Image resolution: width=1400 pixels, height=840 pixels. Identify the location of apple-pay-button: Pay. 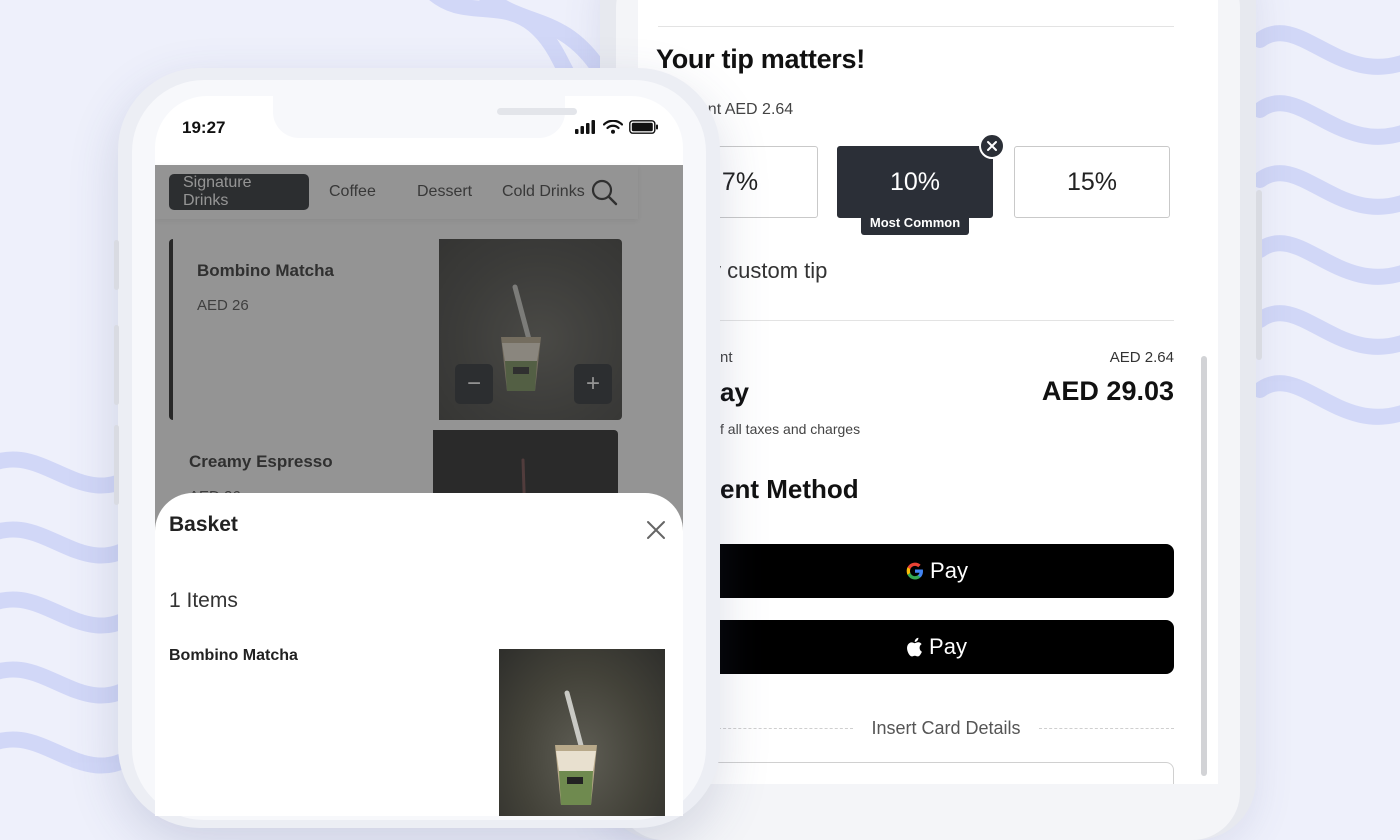
(936, 647).